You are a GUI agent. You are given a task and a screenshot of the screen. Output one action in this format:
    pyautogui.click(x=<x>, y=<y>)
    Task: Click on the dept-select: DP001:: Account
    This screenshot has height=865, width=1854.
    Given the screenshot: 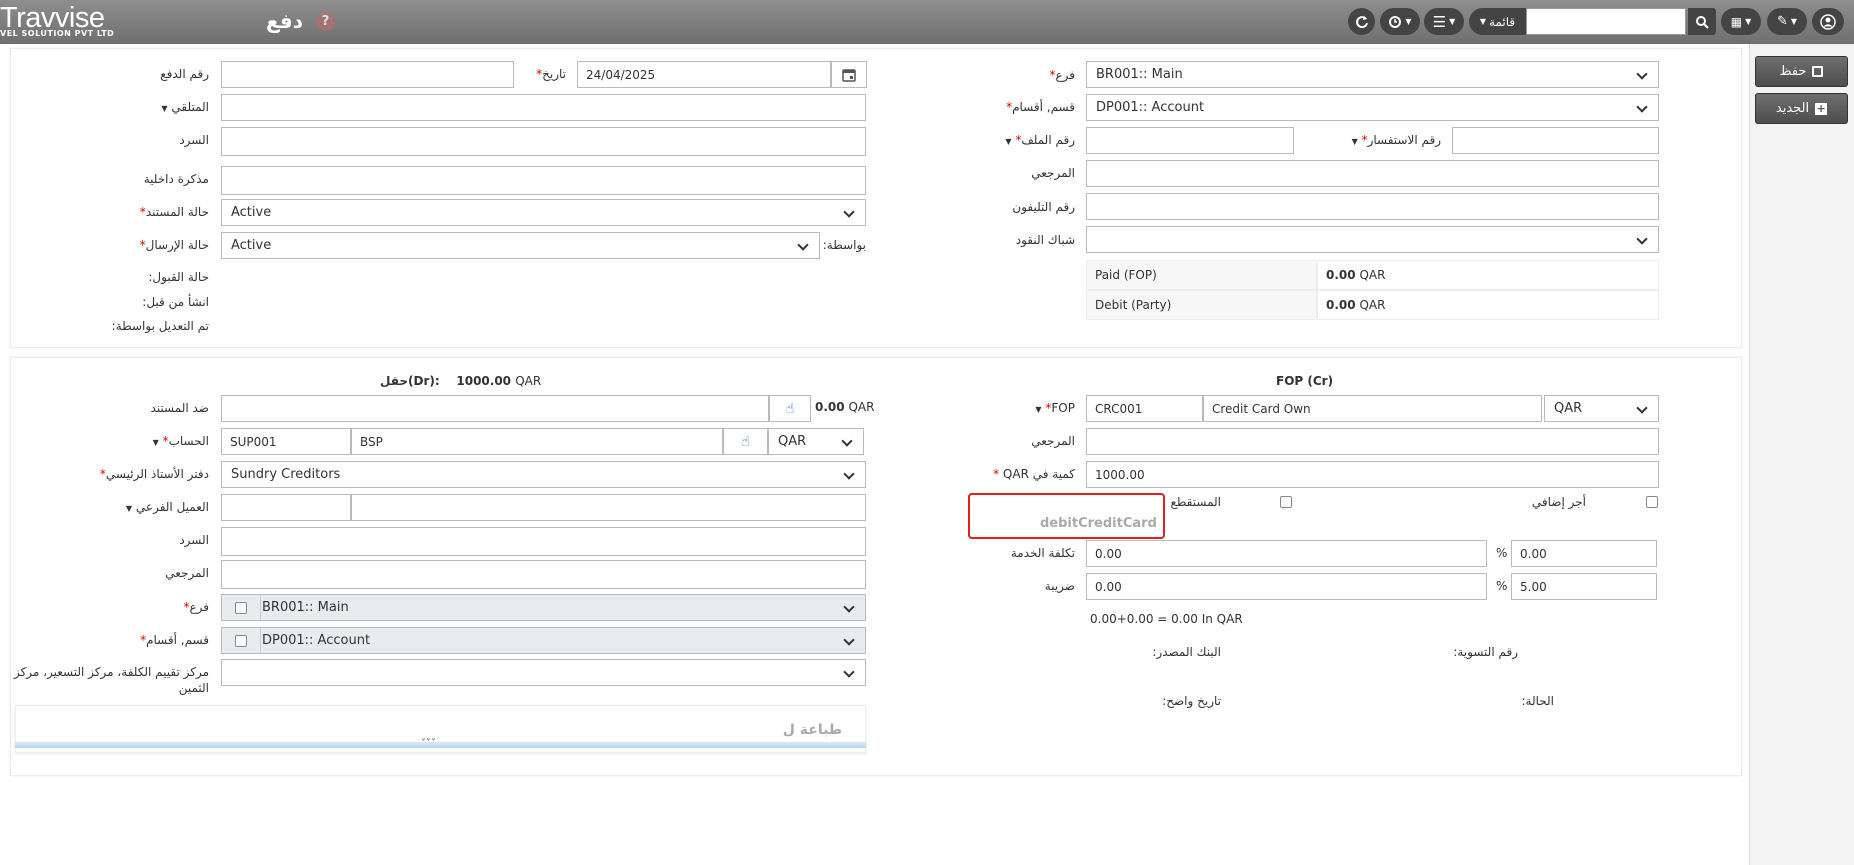 What is the action you would take?
    pyautogui.click(x=1372, y=107)
    